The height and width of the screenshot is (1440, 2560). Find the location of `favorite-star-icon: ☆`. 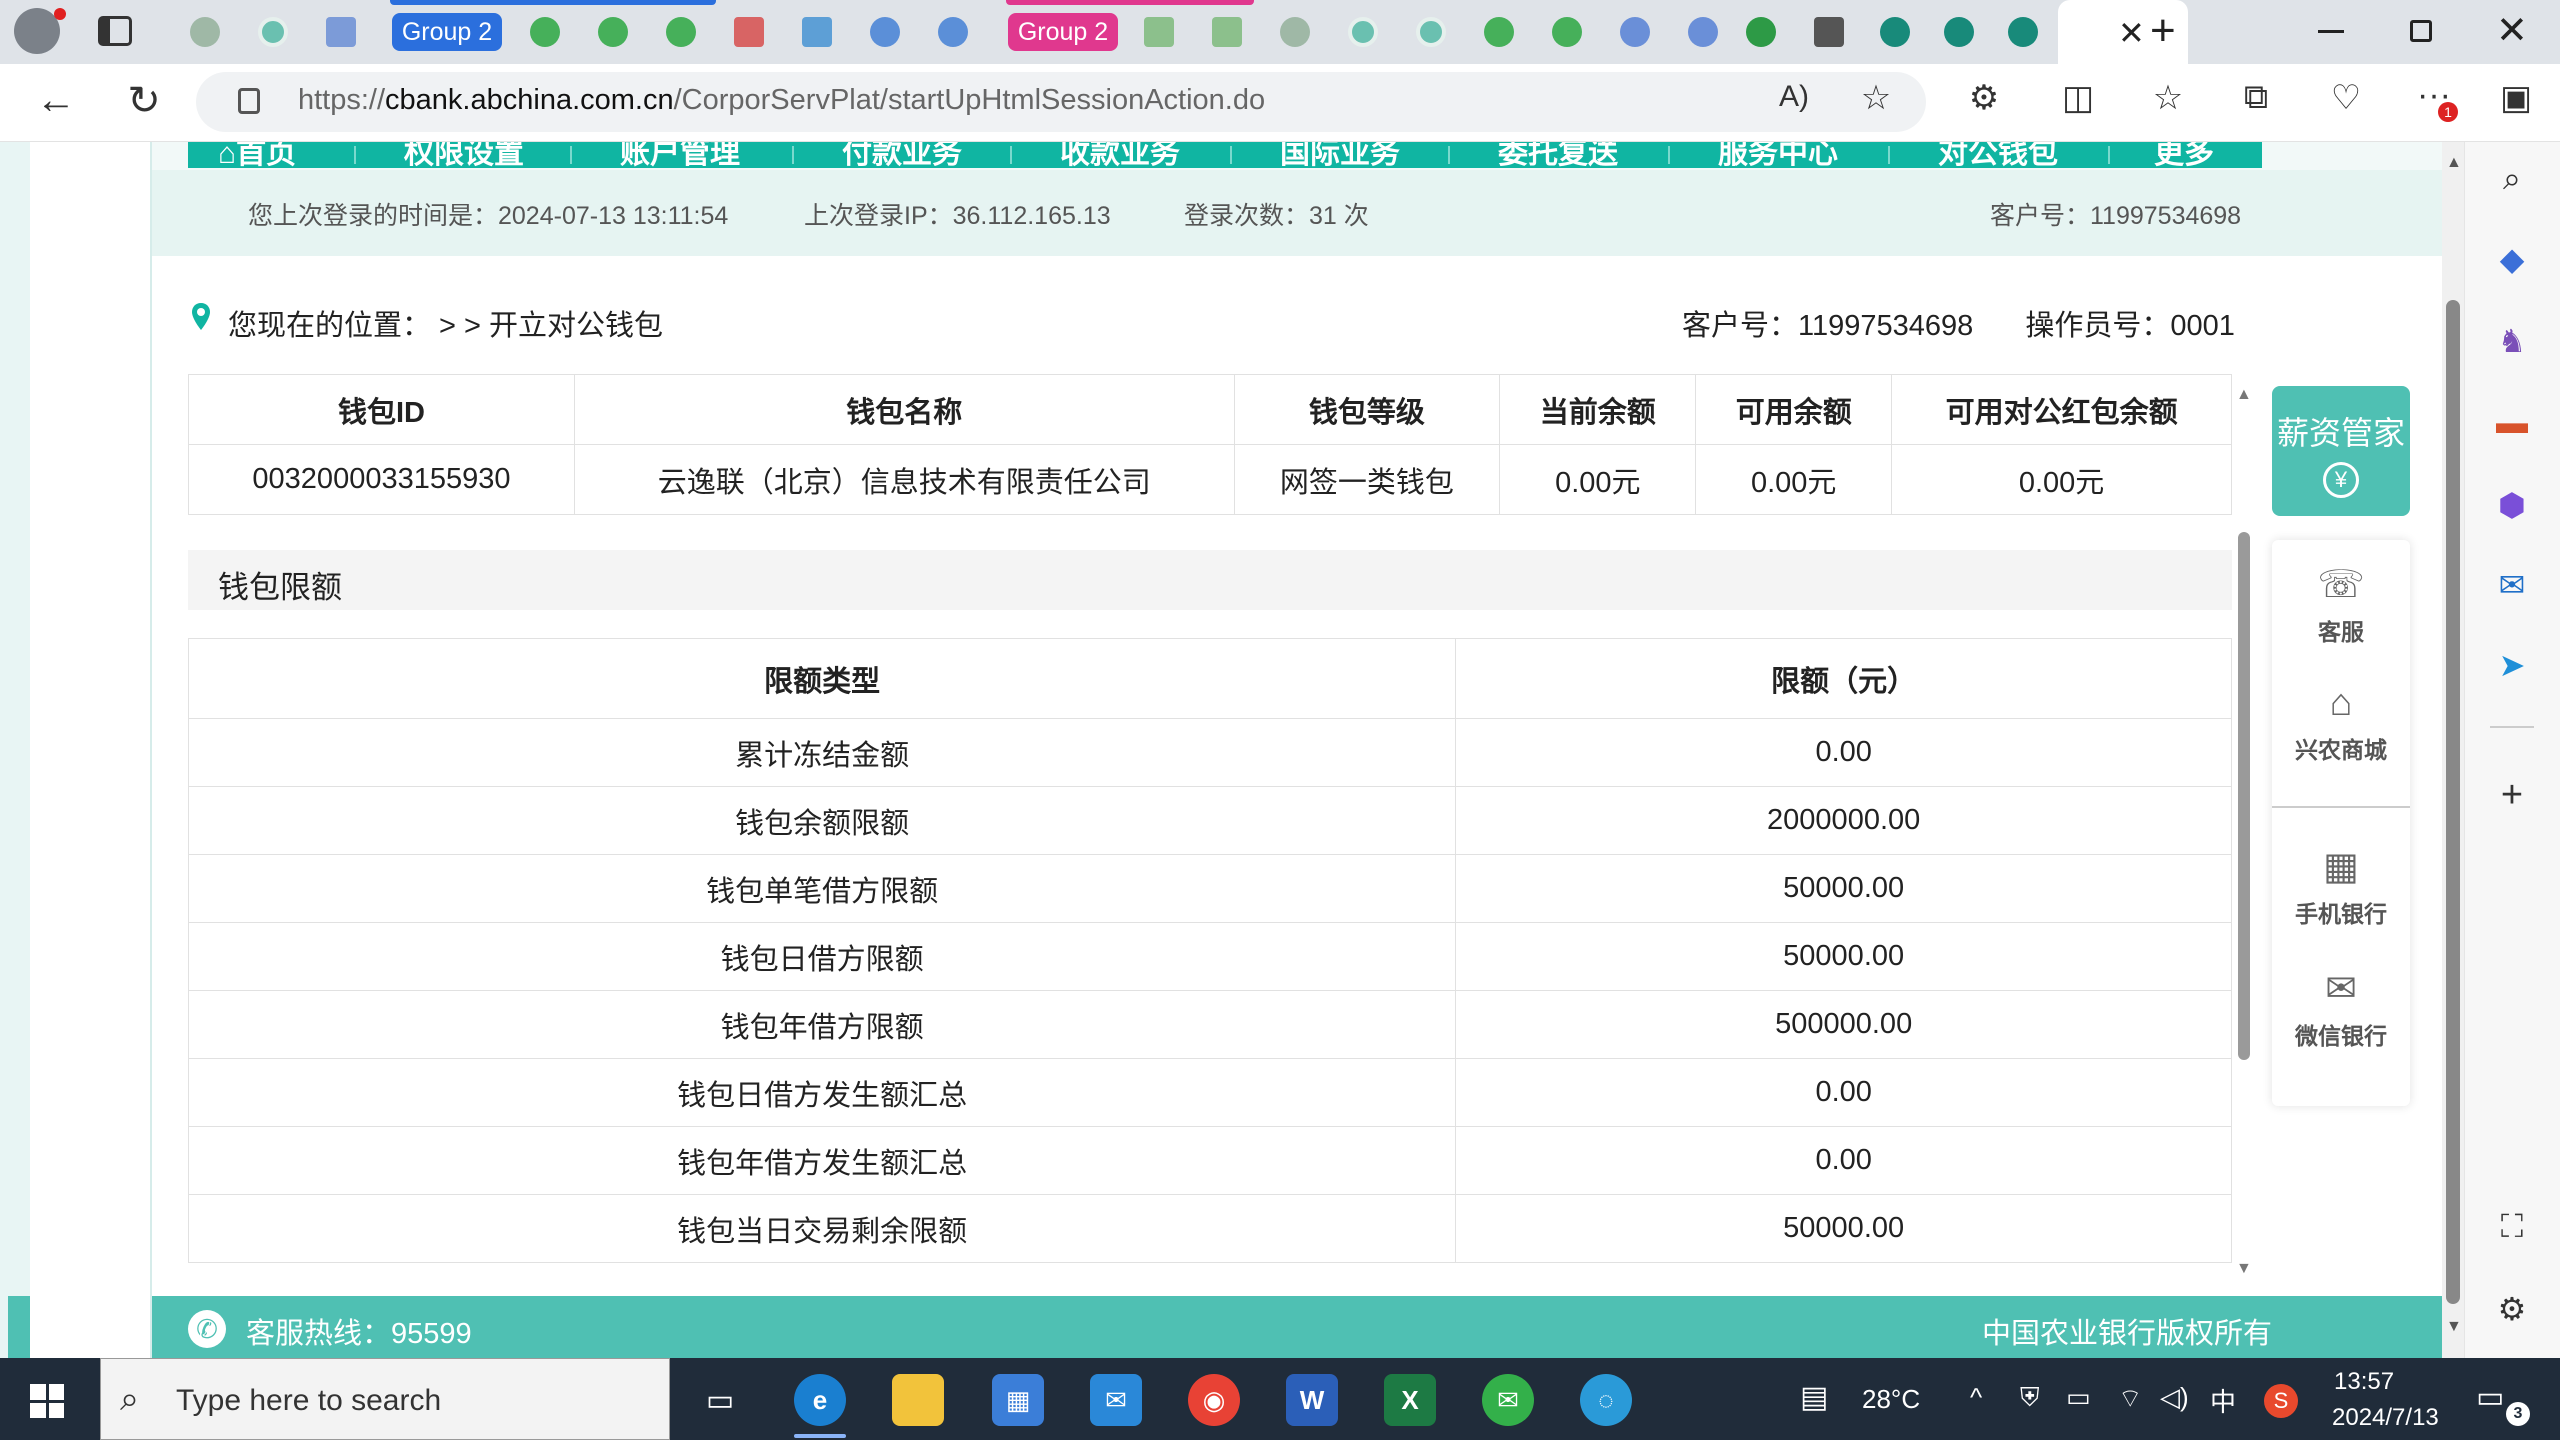

favorite-star-icon: ☆ is located at coordinates (1876, 98).